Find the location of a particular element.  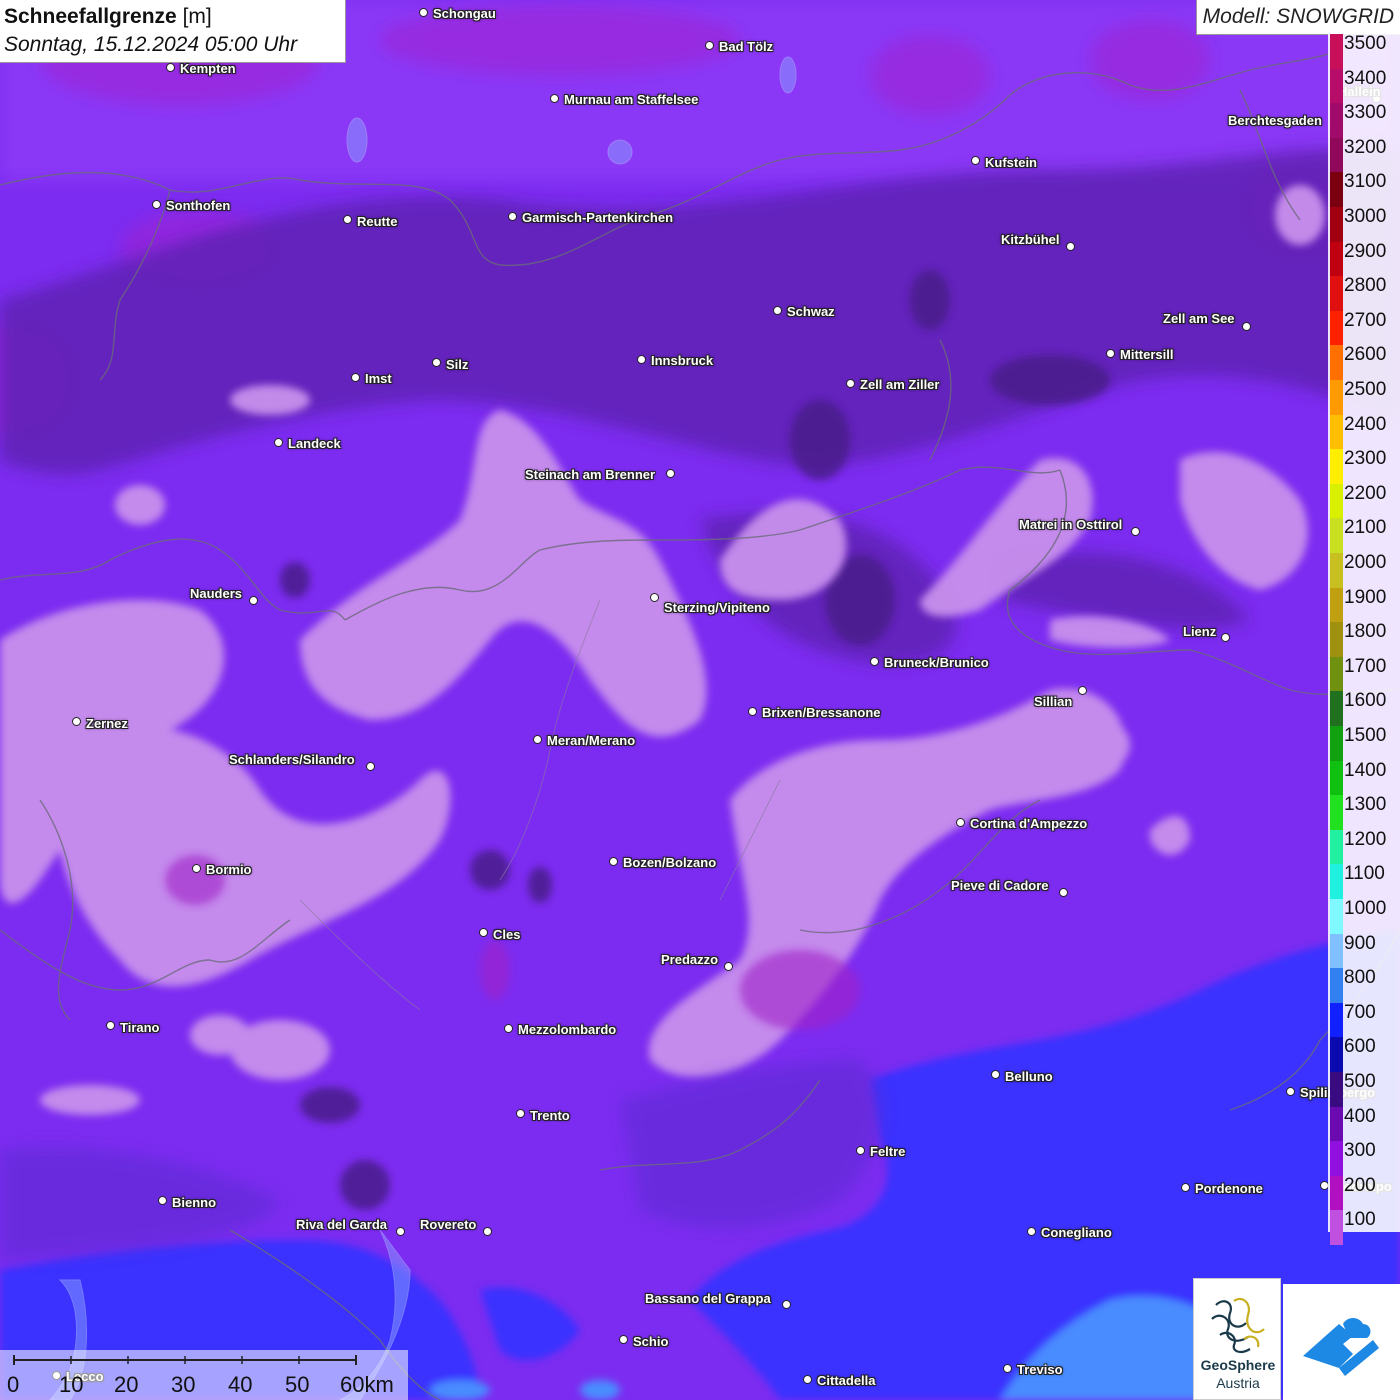

legend-tick-label: 3300 is located at coordinates (1365, 113).